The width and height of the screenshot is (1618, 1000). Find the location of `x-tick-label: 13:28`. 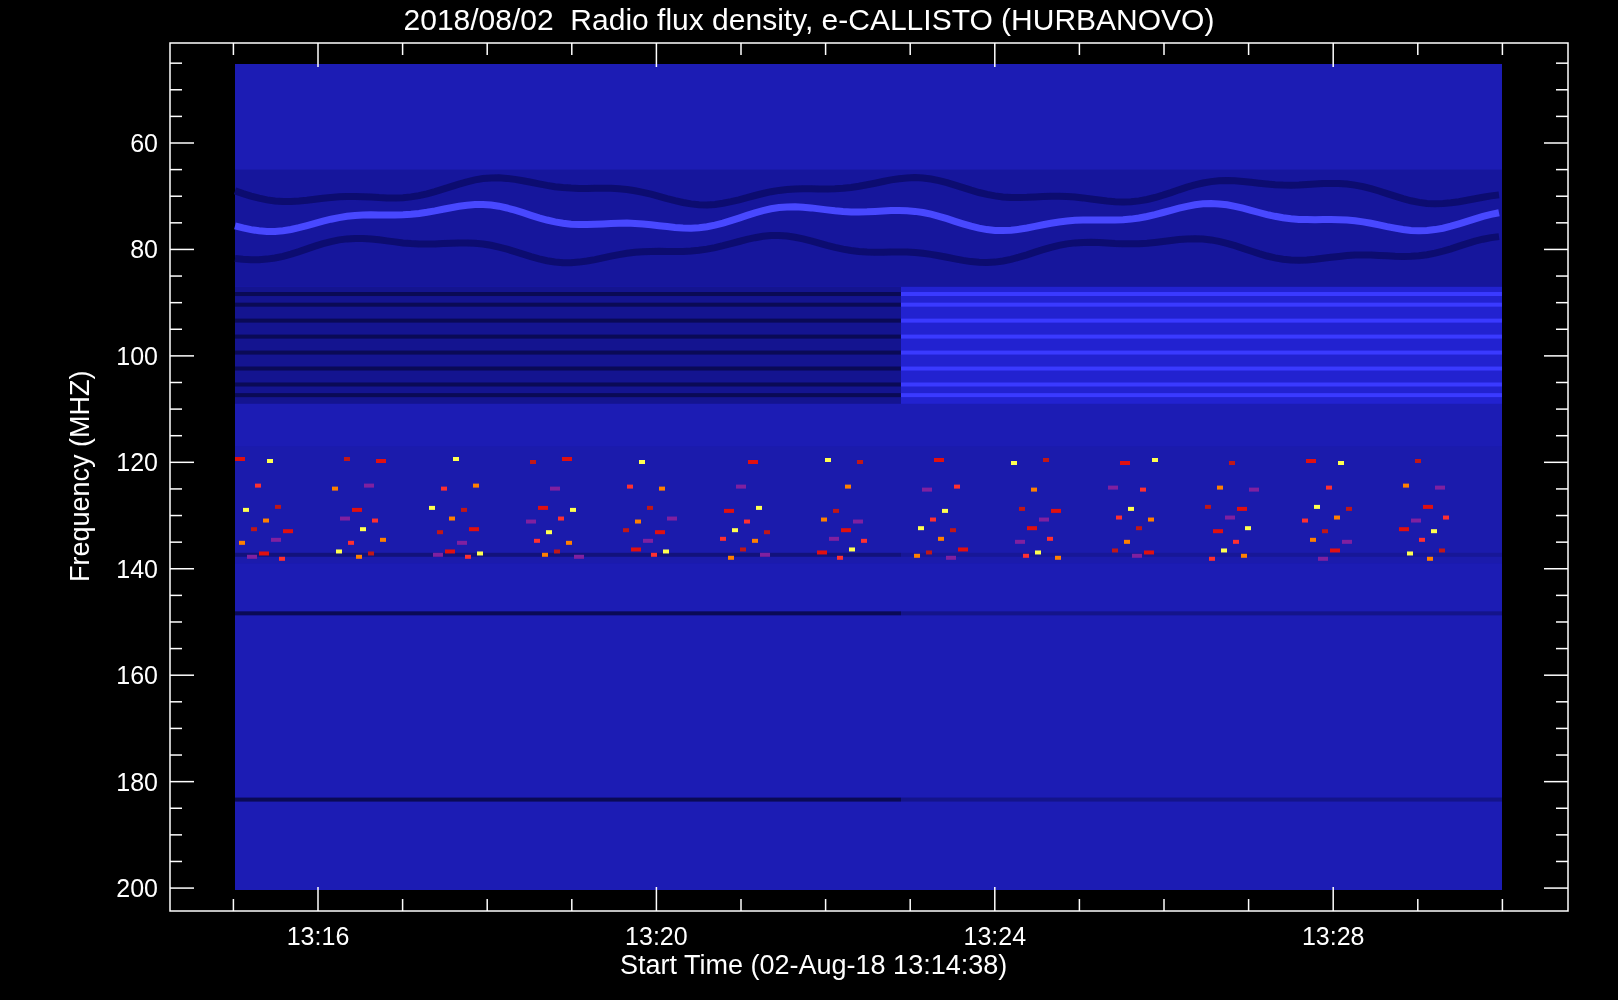

x-tick-label: 13:28 is located at coordinates (1333, 936).